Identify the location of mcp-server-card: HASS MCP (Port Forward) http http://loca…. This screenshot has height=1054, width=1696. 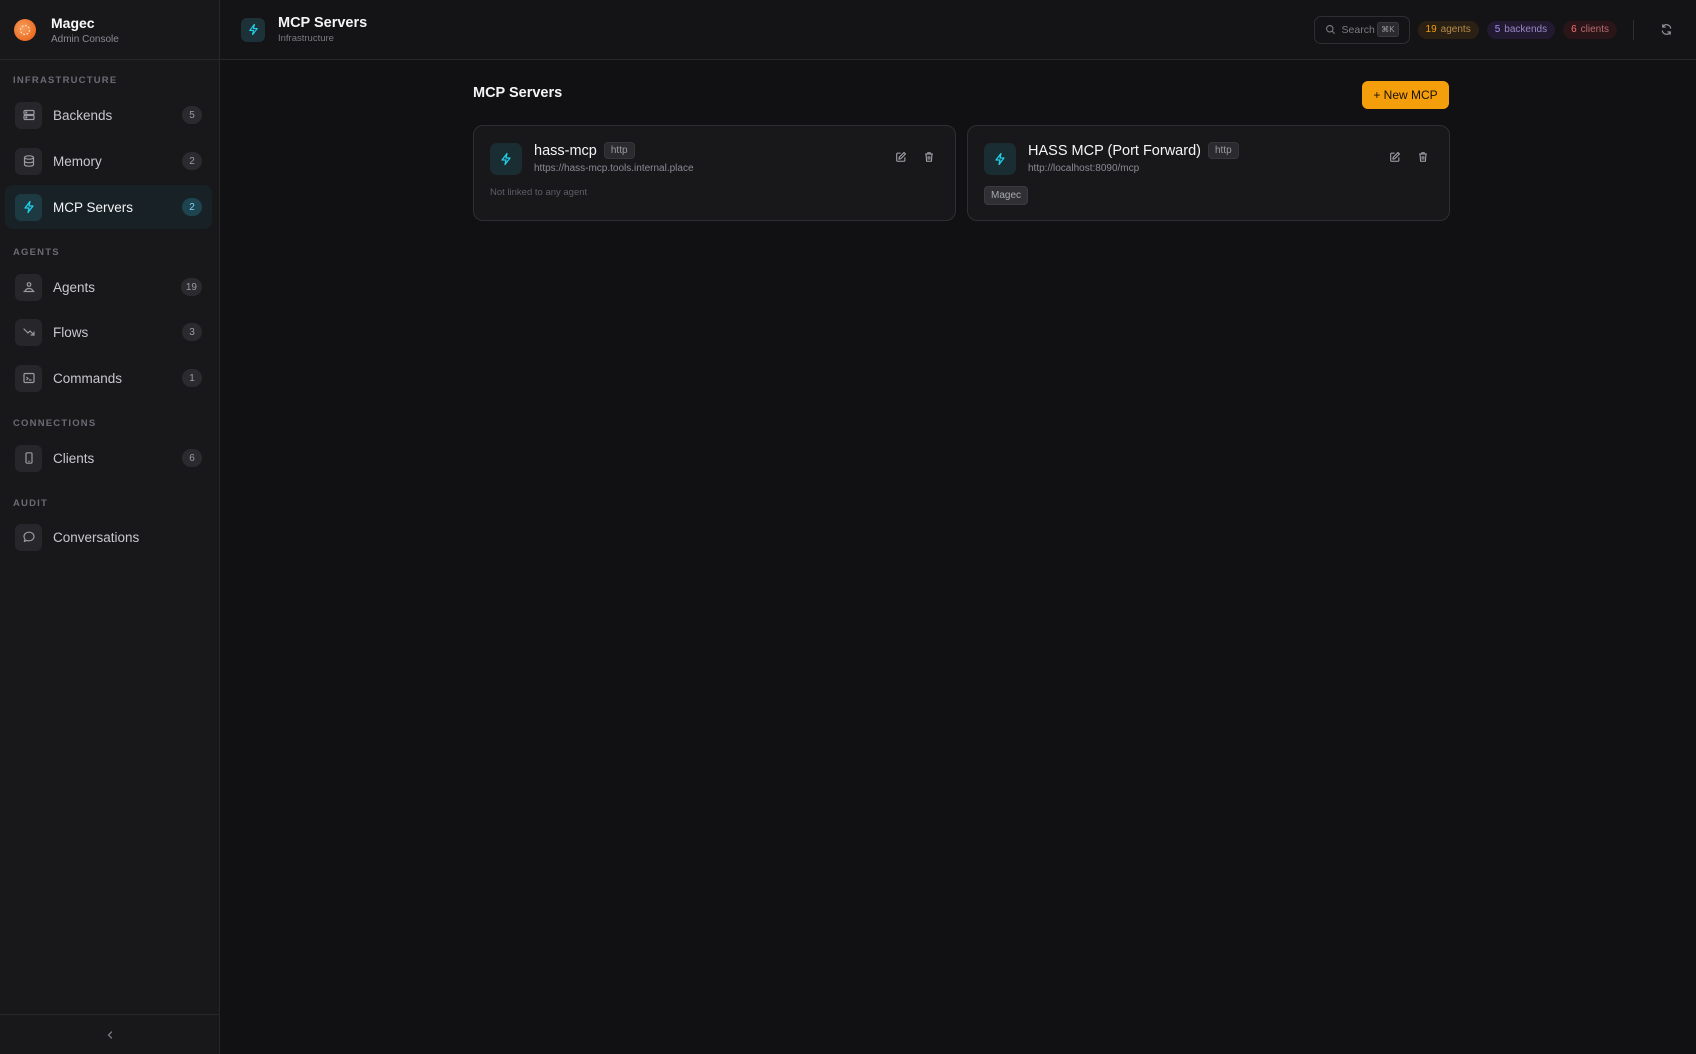
(1208, 173).